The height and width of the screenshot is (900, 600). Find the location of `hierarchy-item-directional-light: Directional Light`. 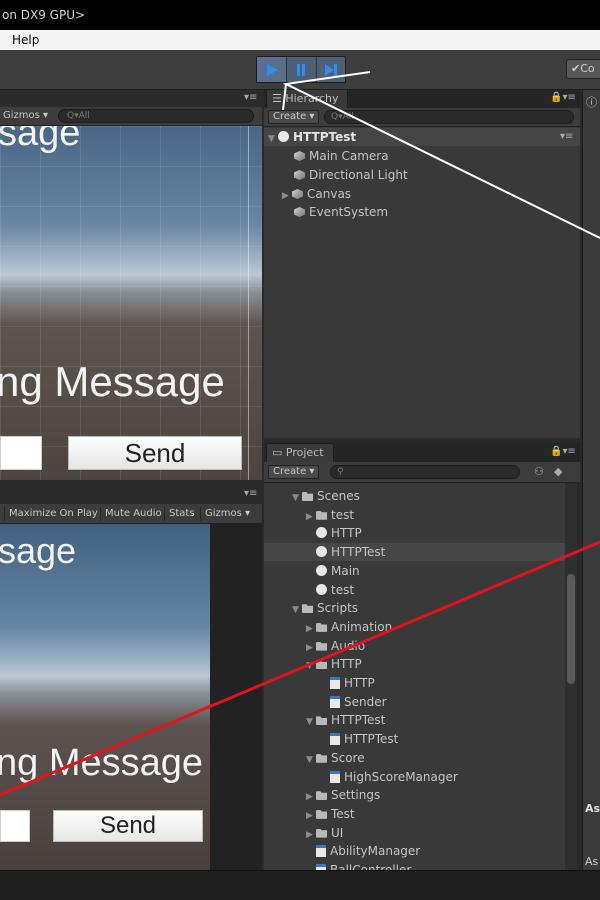

hierarchy-item-directional-light: Directional Light is located at coordinates (351, 175).